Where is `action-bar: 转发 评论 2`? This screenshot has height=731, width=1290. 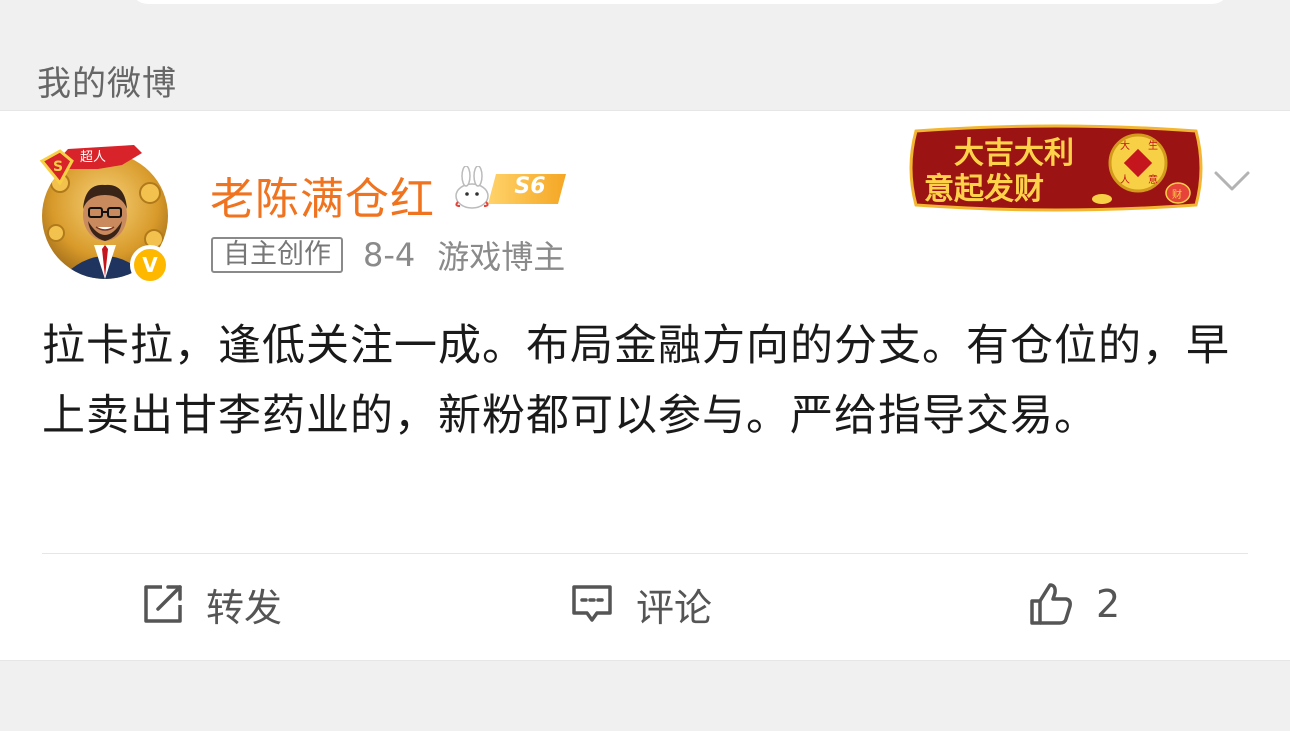
action-bar: 转发 评论 2 is located at coordinates (645, 607).